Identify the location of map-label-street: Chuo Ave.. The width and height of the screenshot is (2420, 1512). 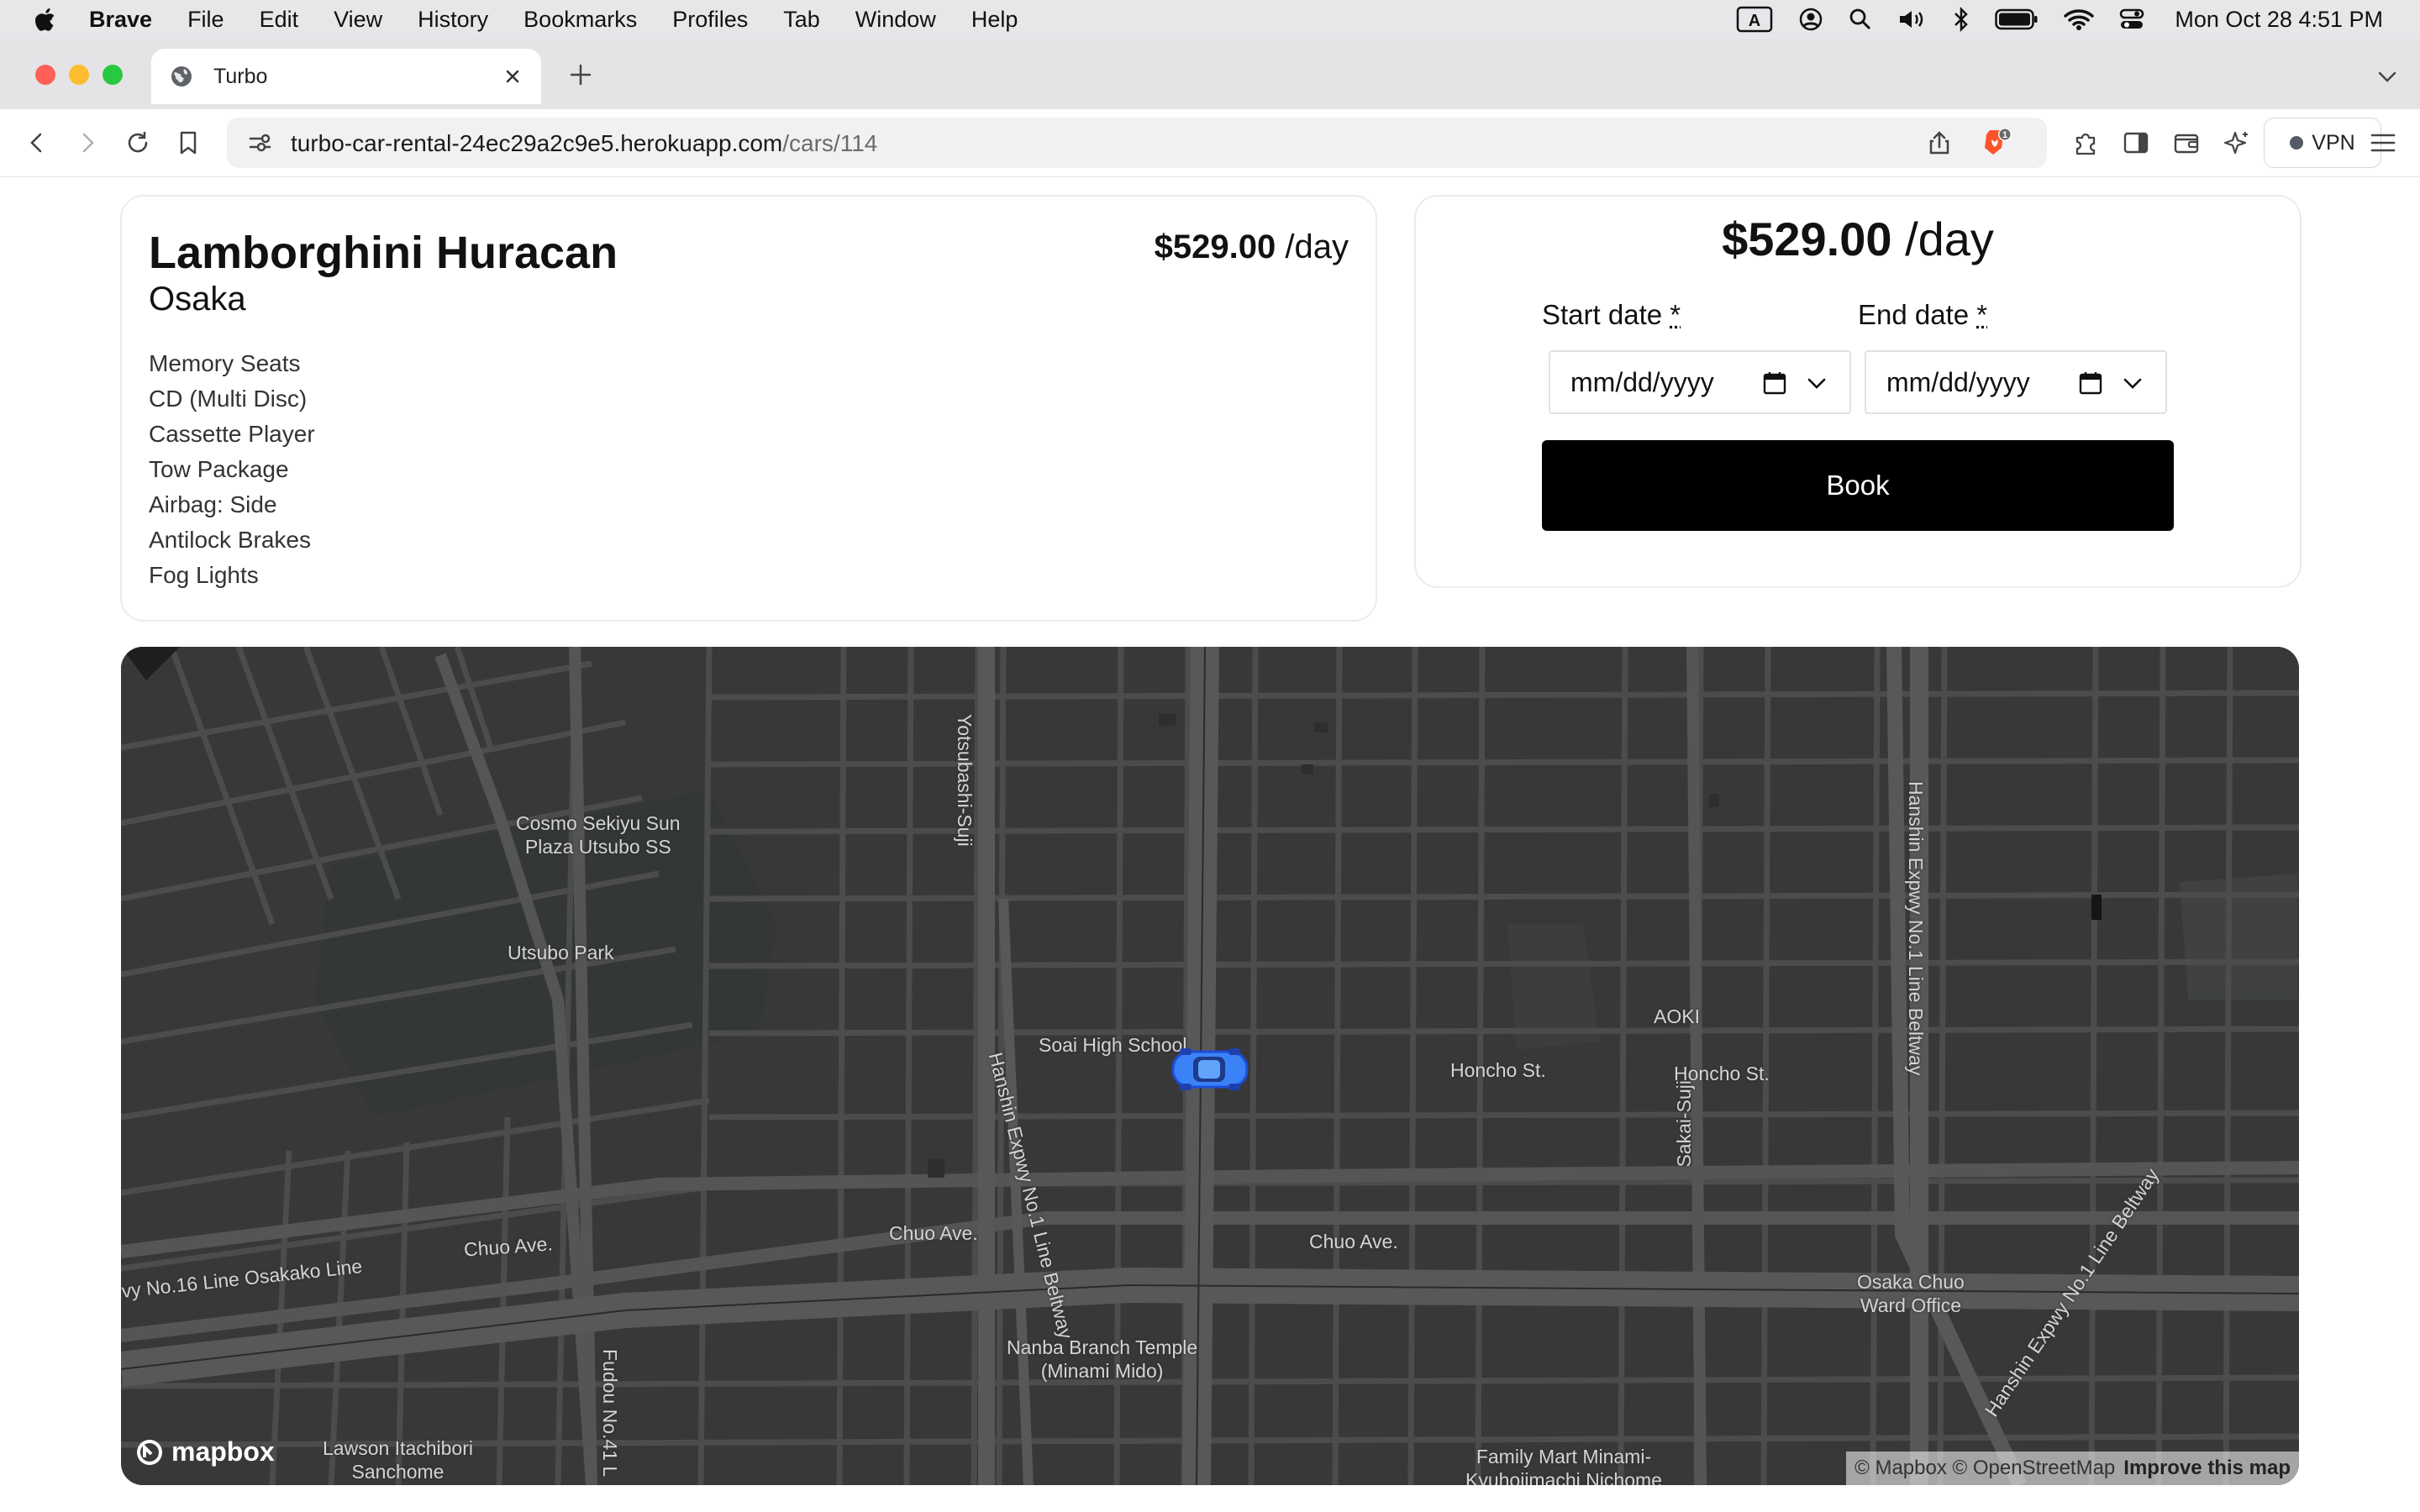
(1353, 1241).